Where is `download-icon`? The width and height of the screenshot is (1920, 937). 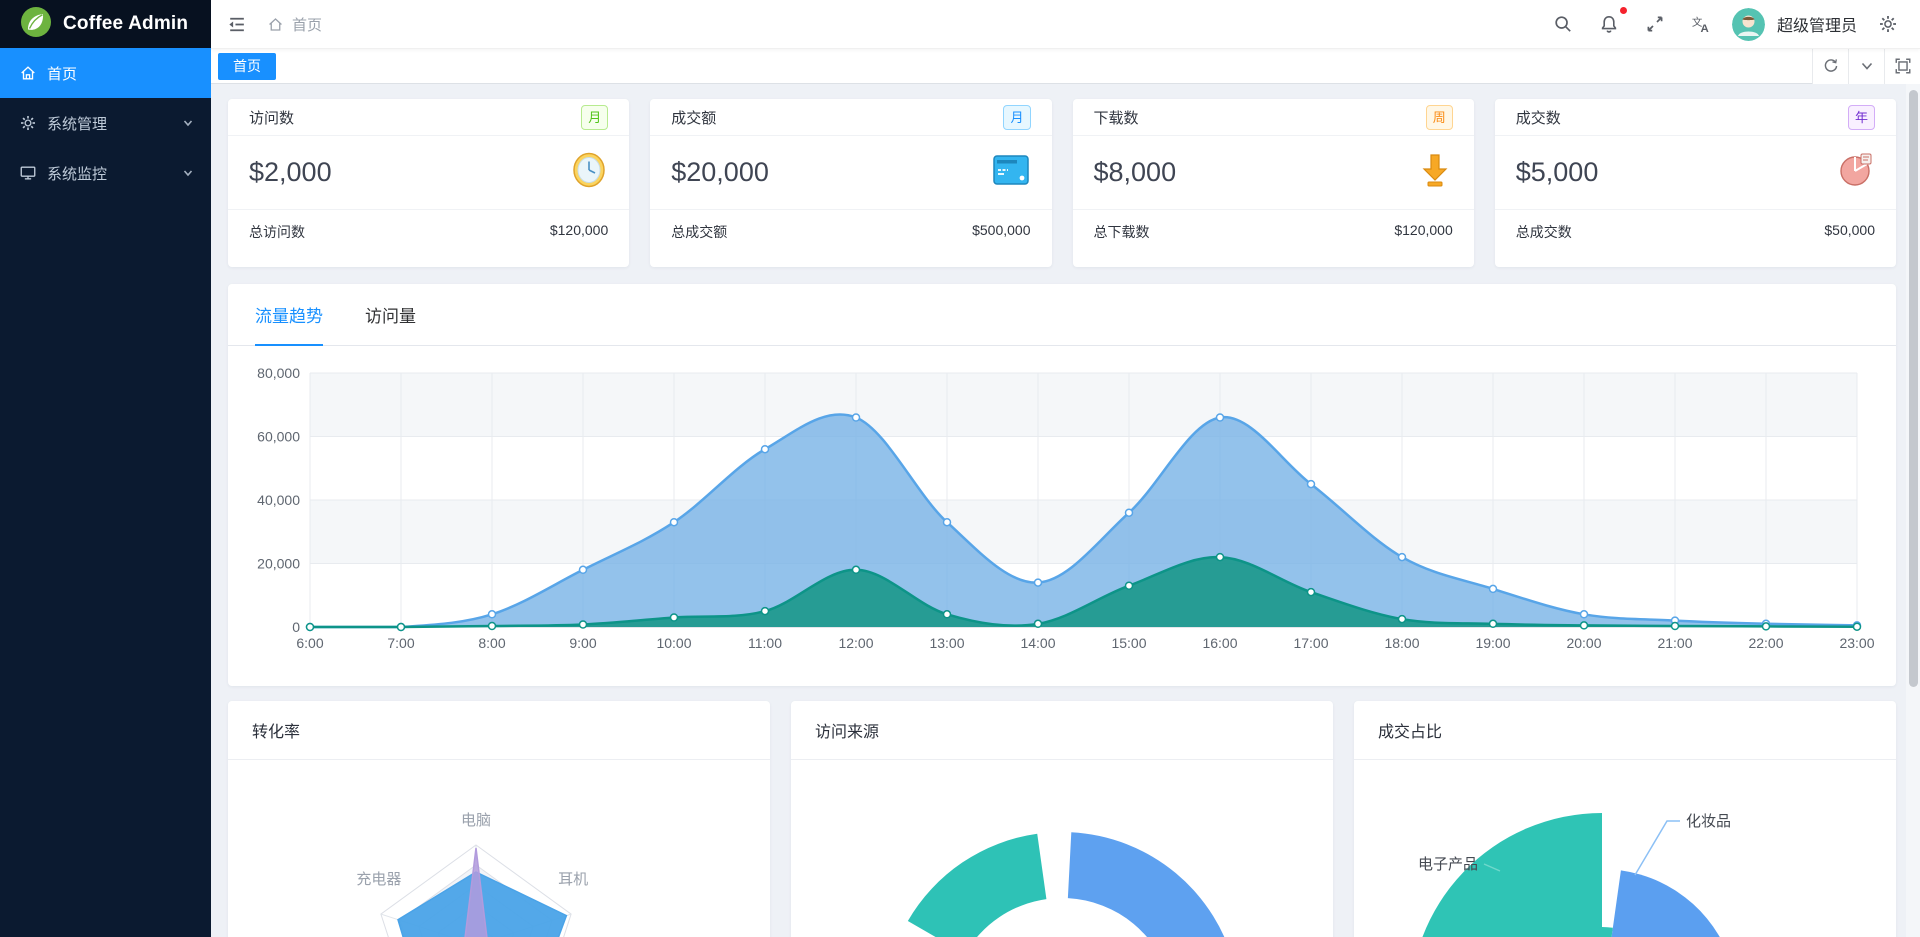 download-icon is located at coordinates (1435, 172).